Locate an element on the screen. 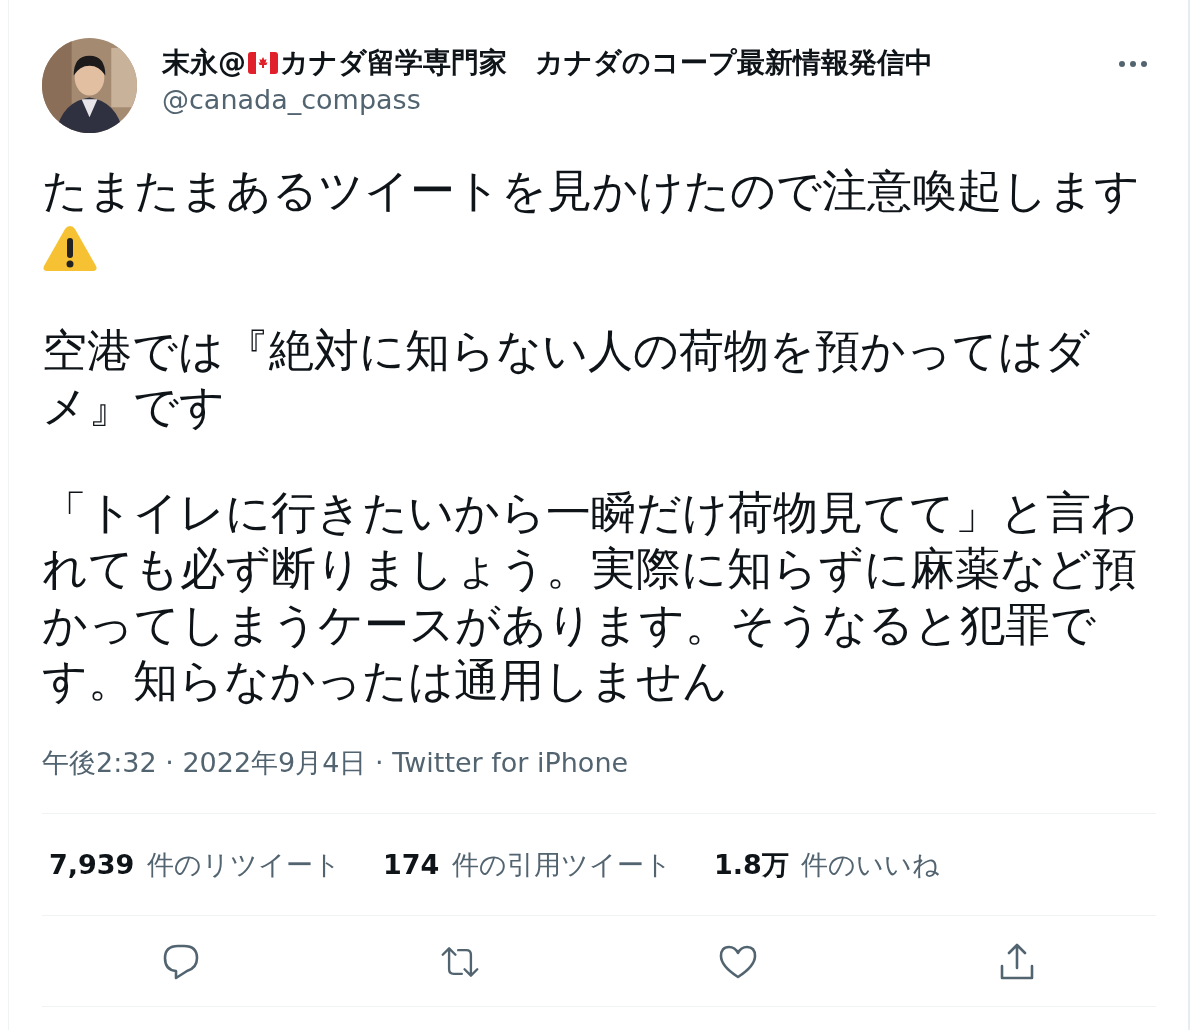 The image size is (1200, 1030). stat-label: 件のいいね is located at coordinates (871, 864).